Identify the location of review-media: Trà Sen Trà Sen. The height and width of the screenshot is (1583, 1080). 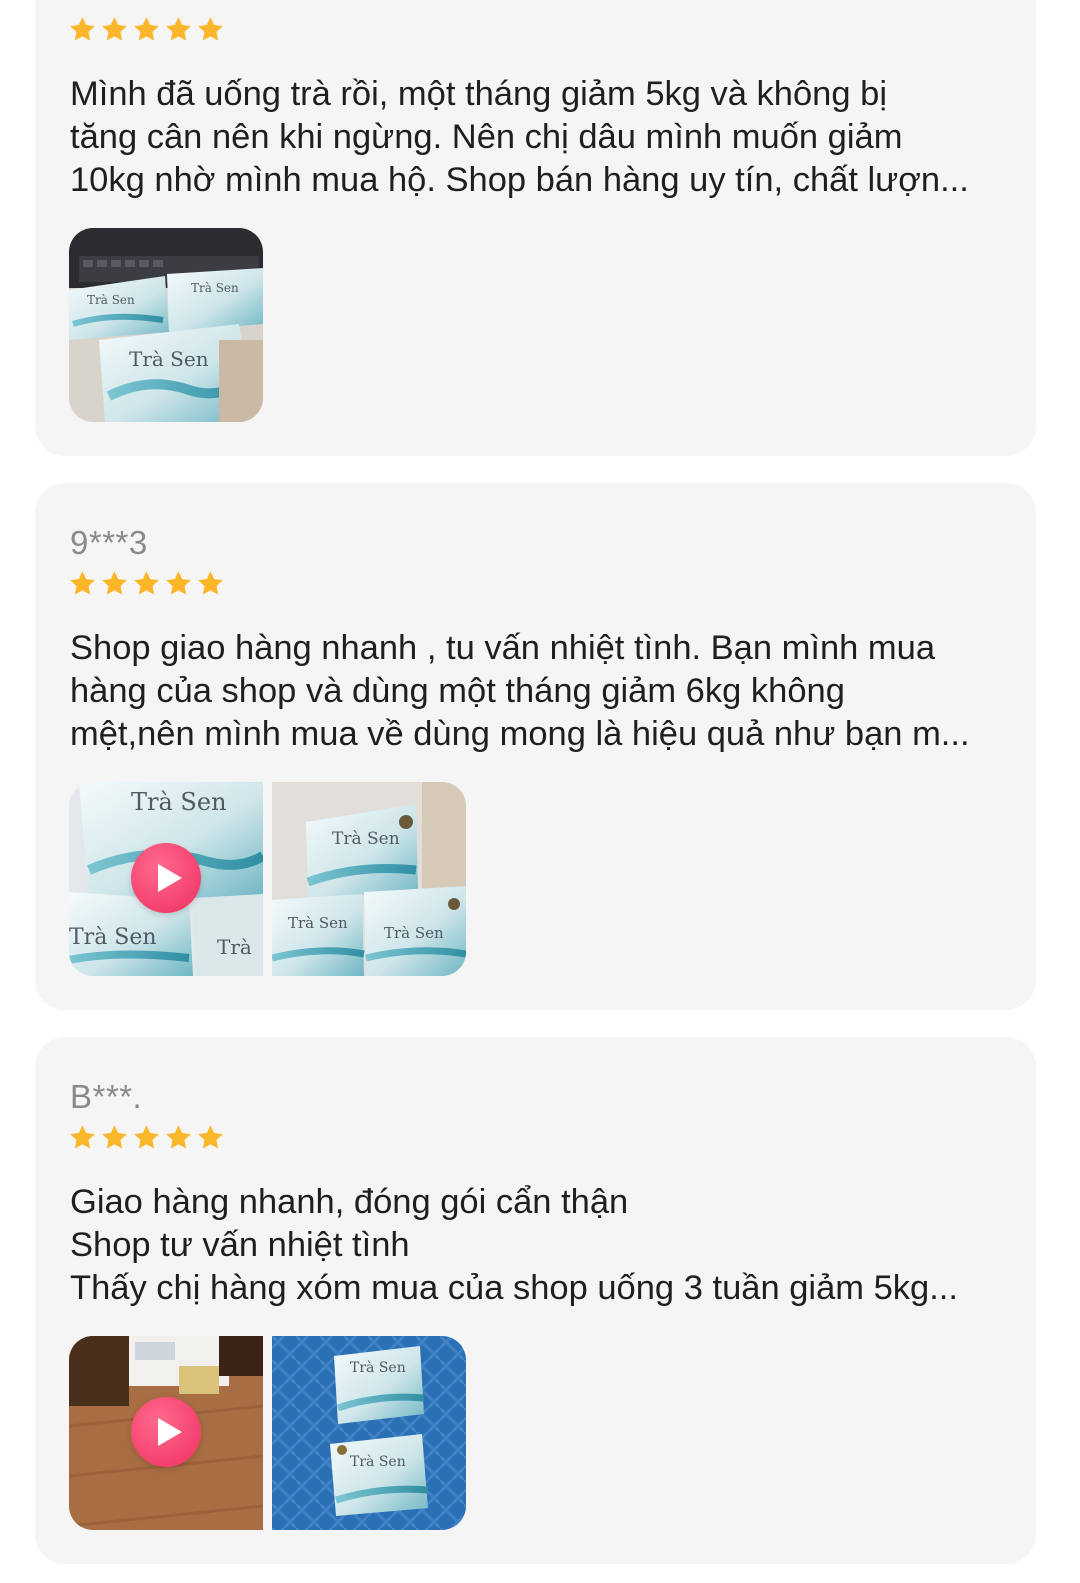
(267, 1433).